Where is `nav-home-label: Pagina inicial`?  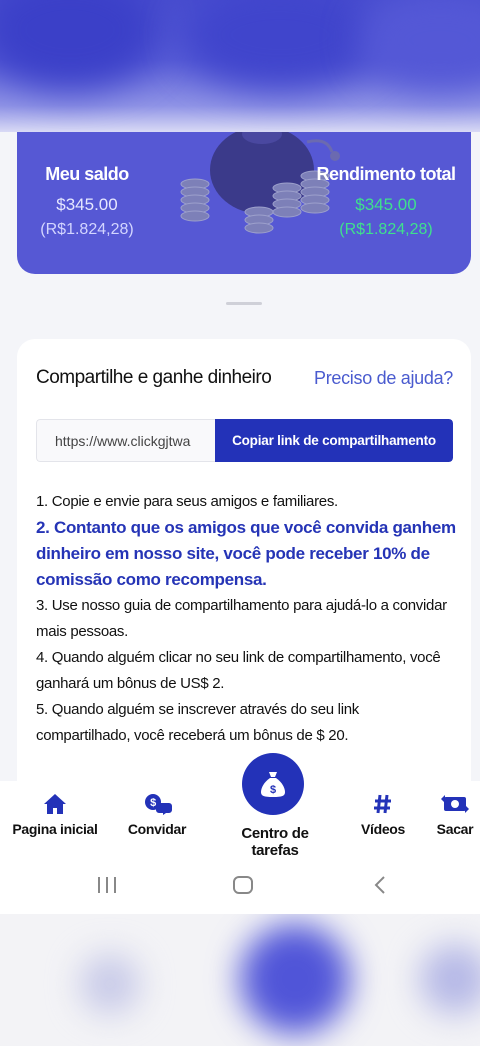
nav-home-label: Pagina inicial is located at coordinates (55, 829).